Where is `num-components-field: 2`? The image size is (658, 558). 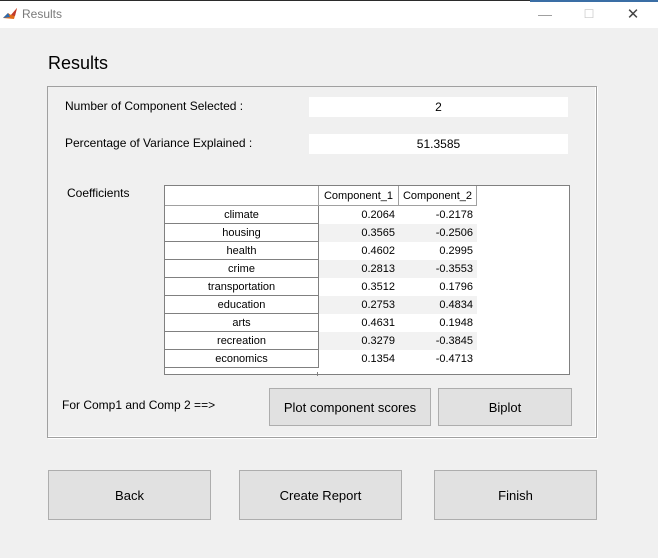 num-components-field: 2 is located at coordinates (438, 107).